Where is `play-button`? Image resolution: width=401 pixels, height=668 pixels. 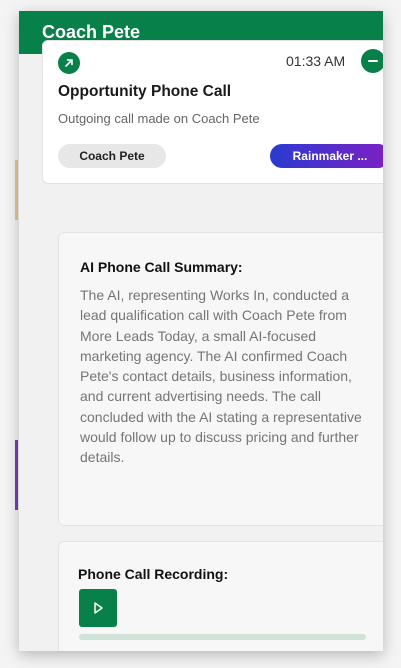
play-button is located at coordinates (98, 608).